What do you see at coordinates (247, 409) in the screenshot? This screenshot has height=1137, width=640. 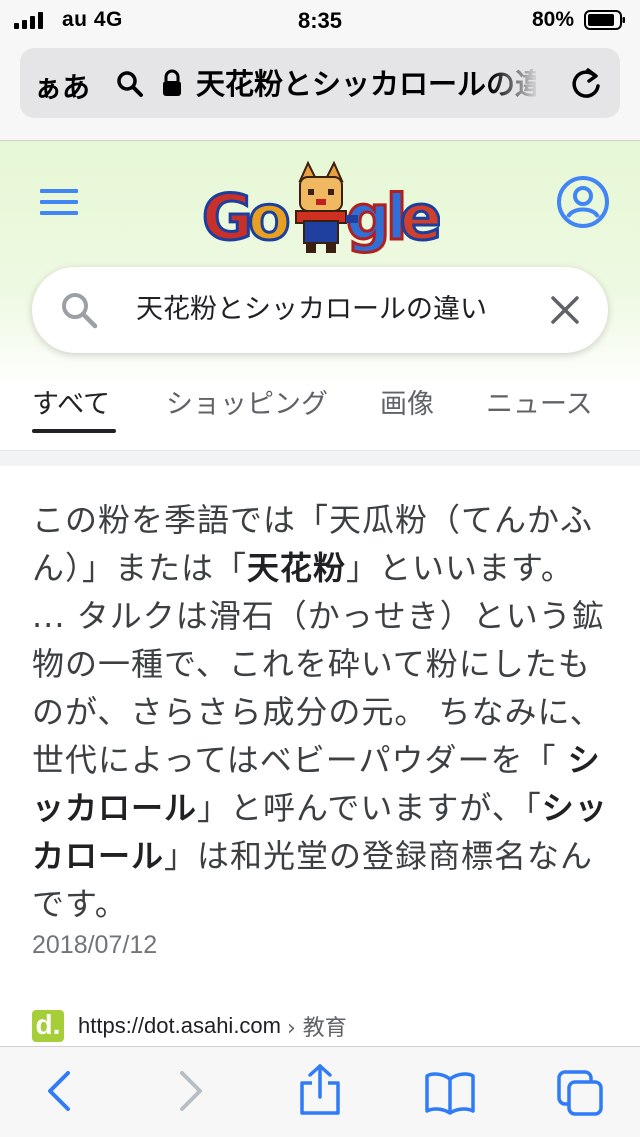 I see `tab-shopping: ショッピング` at bounding box center [247, 409].